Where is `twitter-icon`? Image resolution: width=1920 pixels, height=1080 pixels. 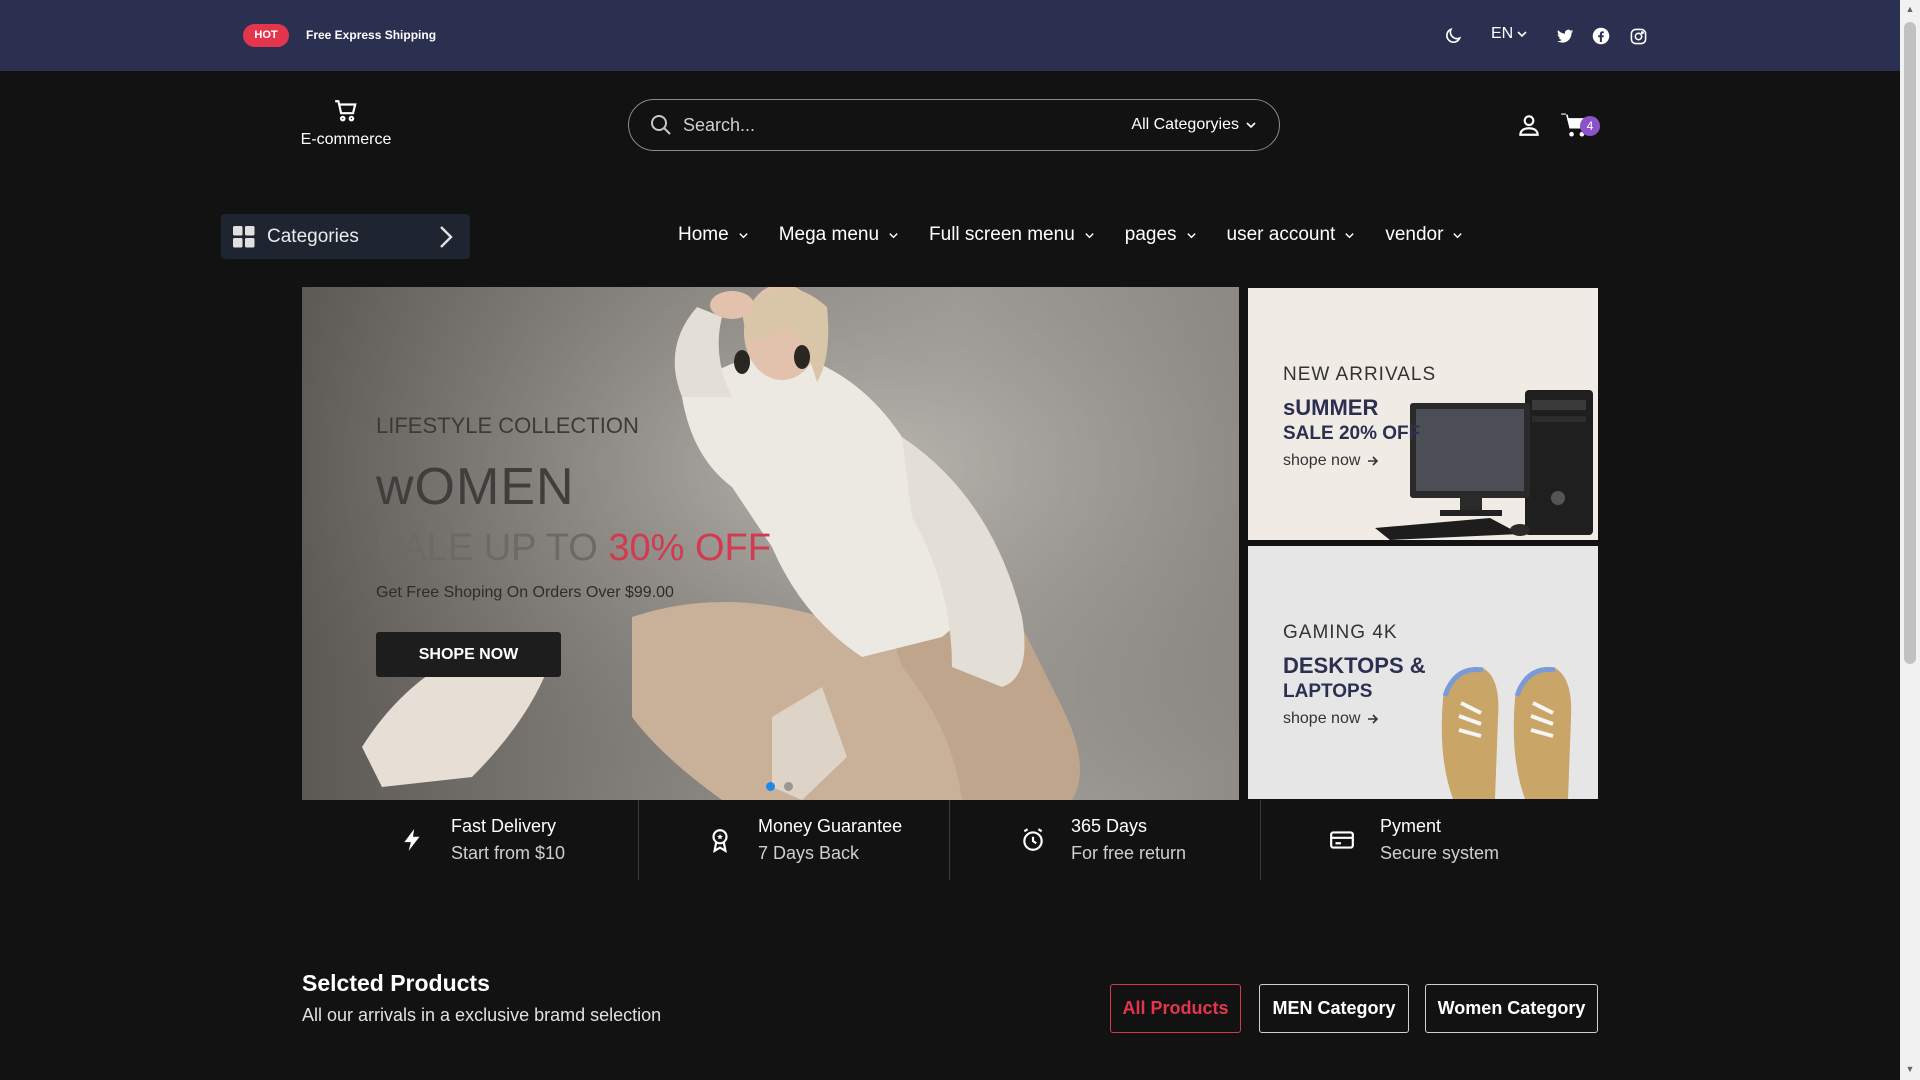 twitter-icon is located at coordinates (1565, 36).